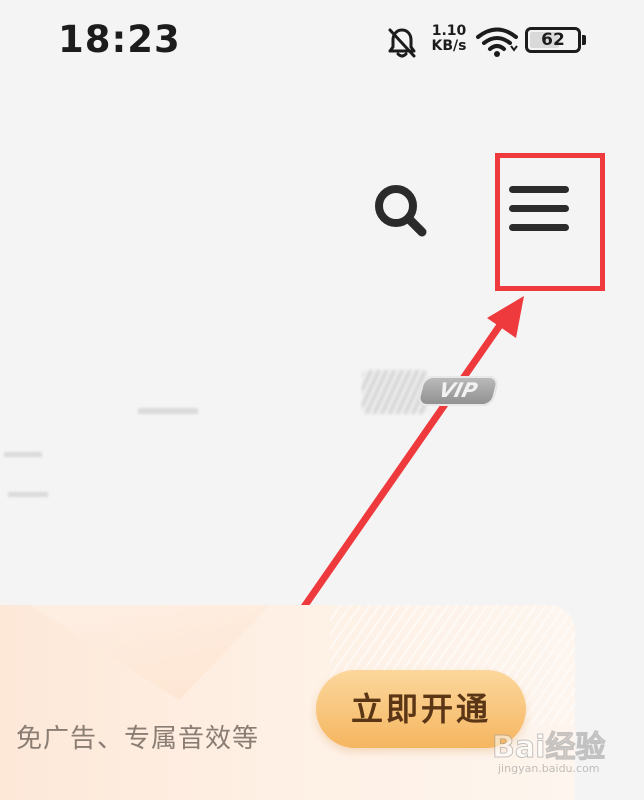 The width and height of the screenshot is (644, 800). What do you see at coordinates (395, 392) in the screenshot?
I see `blurred-level-icon` at bounding box center [395, 392].